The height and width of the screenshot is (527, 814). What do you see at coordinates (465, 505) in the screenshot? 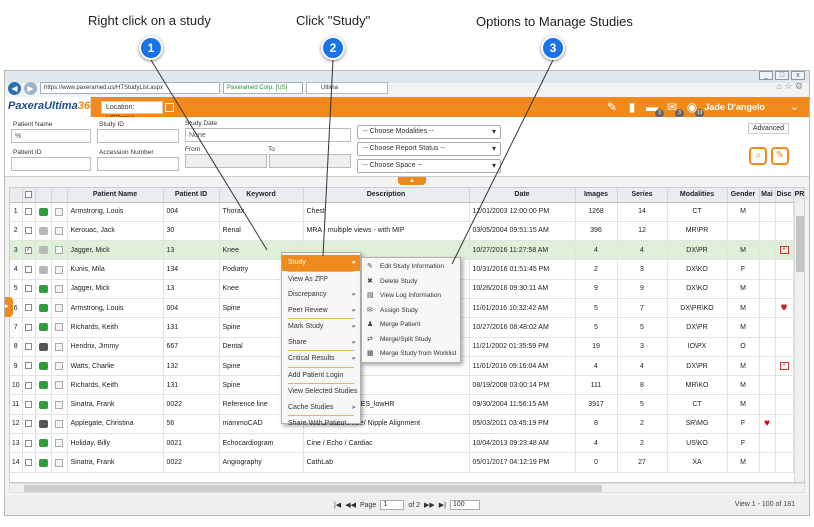
I see `page-size-select: 100` at bounding box center [465, 505].